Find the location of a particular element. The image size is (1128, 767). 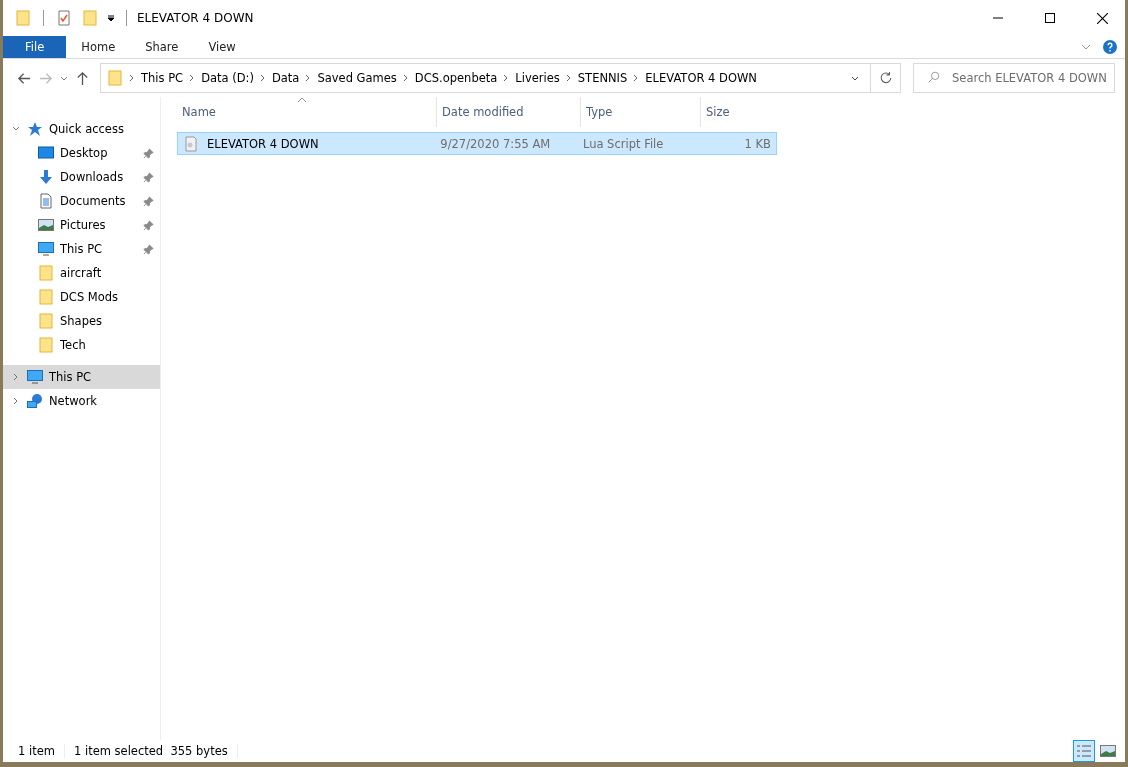

ribbon-tab: File is located at coordinates (35, 47).